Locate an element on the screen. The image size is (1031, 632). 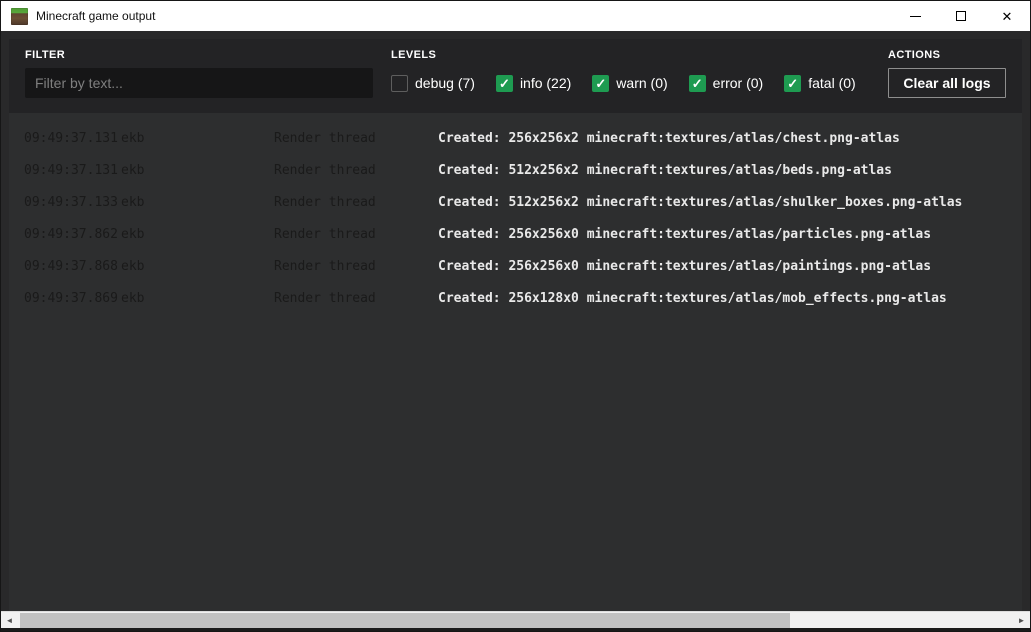
level-label: error (0) is located at coordinates (738, 83).